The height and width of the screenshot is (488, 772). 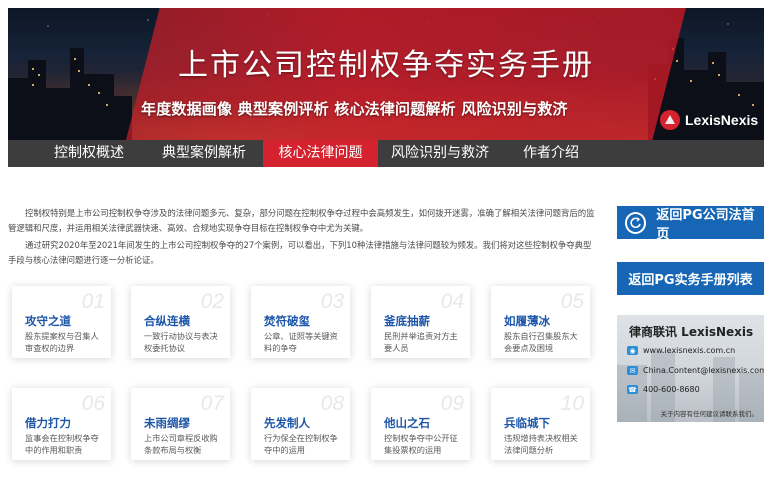 I want to click on topic-card-09: 09 他山之石 控制权争夺中公开征集投票权的运用, so click(x=420, y=424).